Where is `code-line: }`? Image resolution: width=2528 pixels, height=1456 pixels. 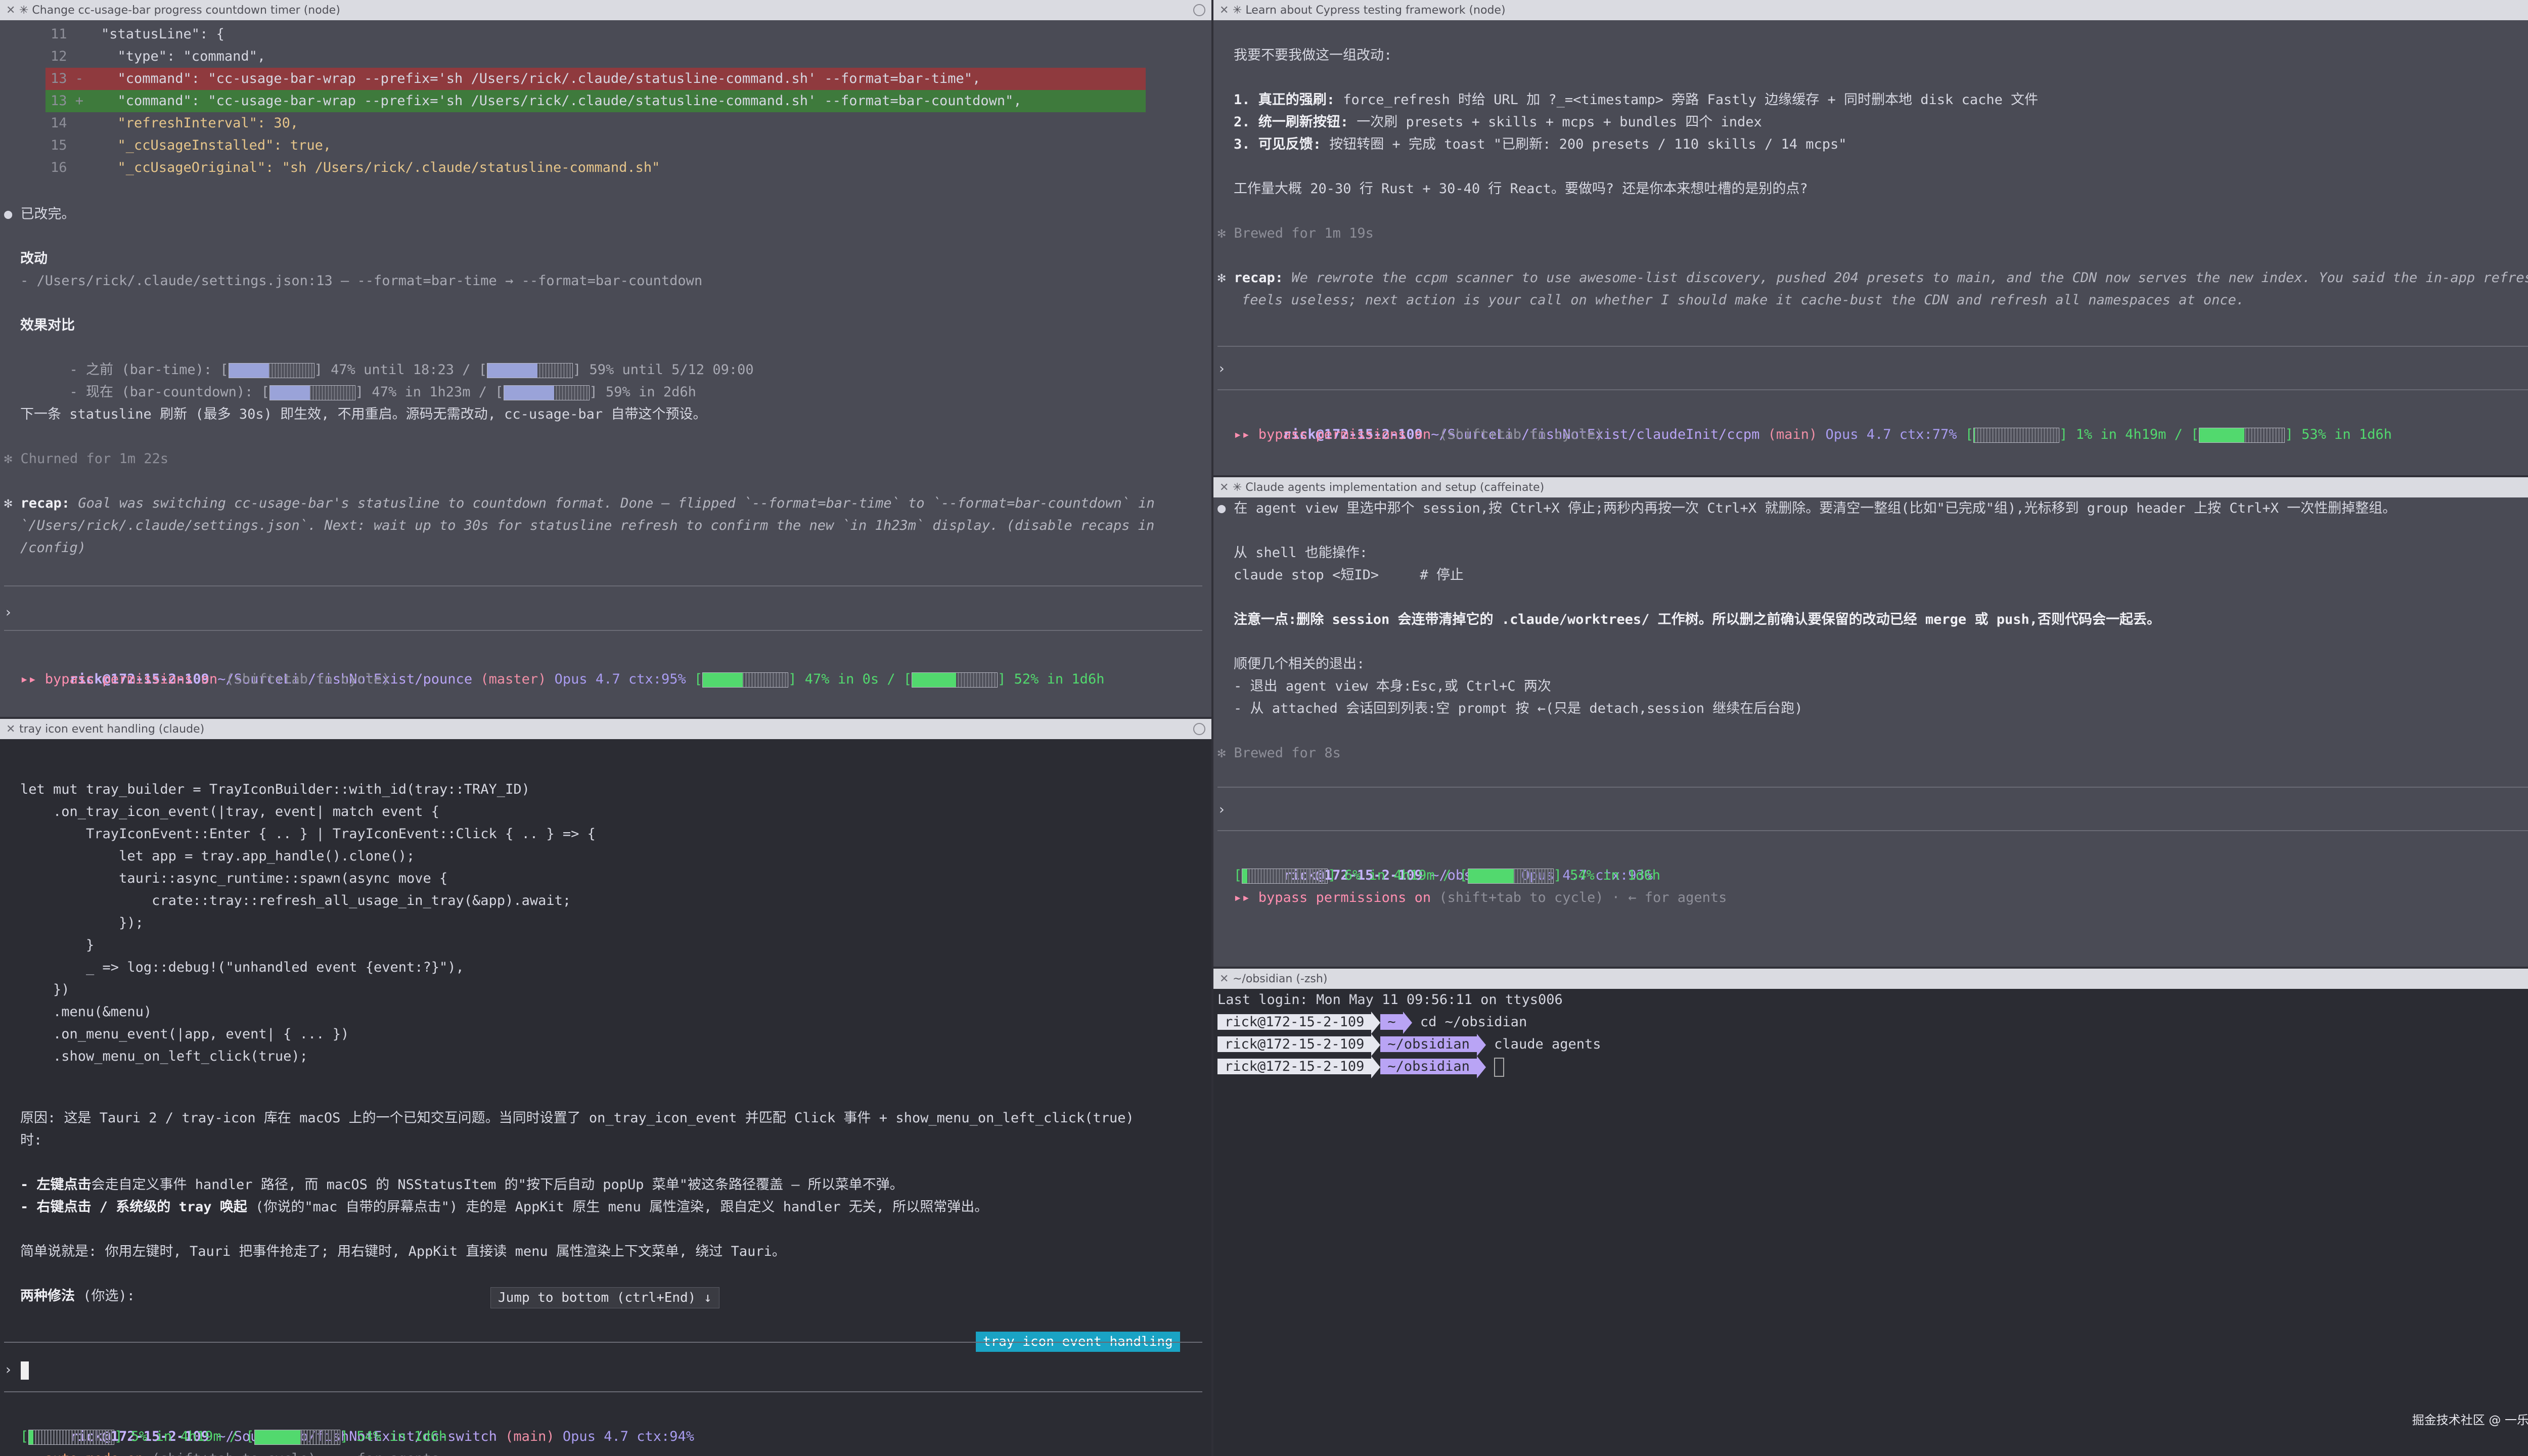
code-line: } is located at coordinates (58, 945).